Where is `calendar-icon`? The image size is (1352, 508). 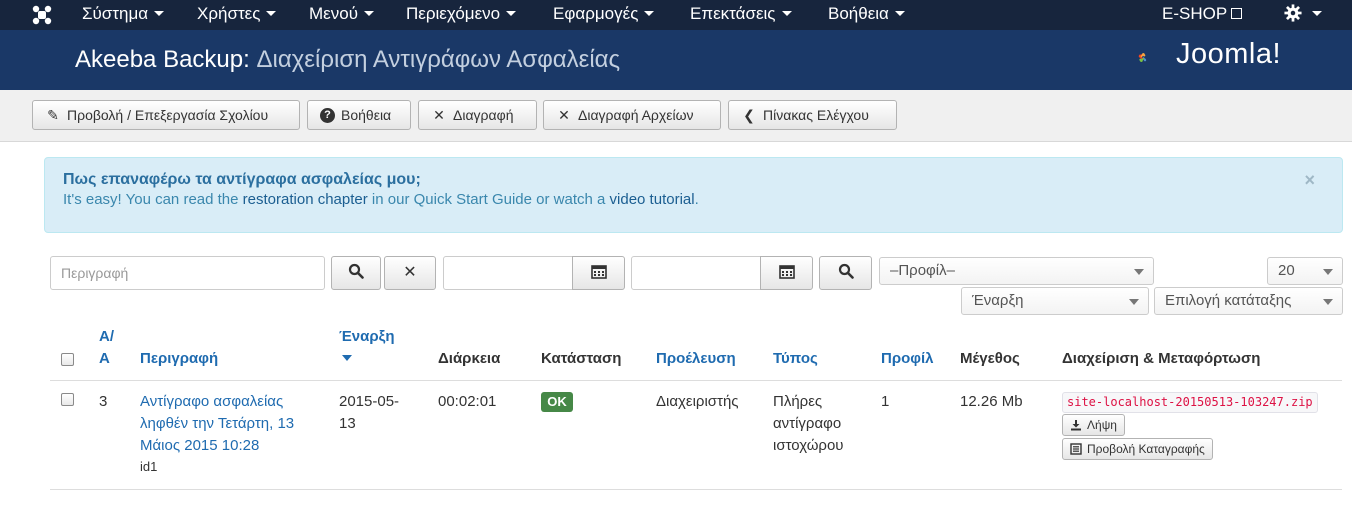
calendar-icon is located at coordinates (786, 271).